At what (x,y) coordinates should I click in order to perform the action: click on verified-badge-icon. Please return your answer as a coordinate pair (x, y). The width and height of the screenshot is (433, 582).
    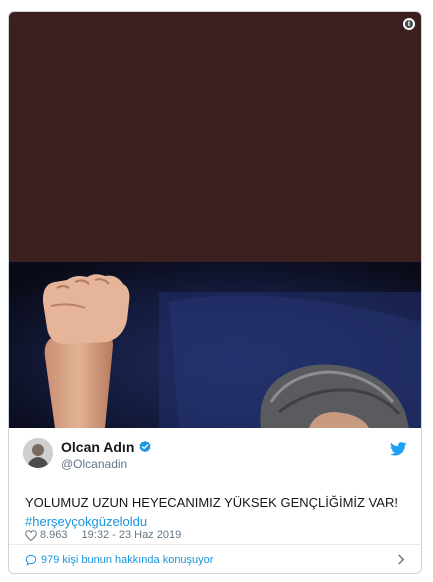
    Looking at the image, I should click on (145, 446).